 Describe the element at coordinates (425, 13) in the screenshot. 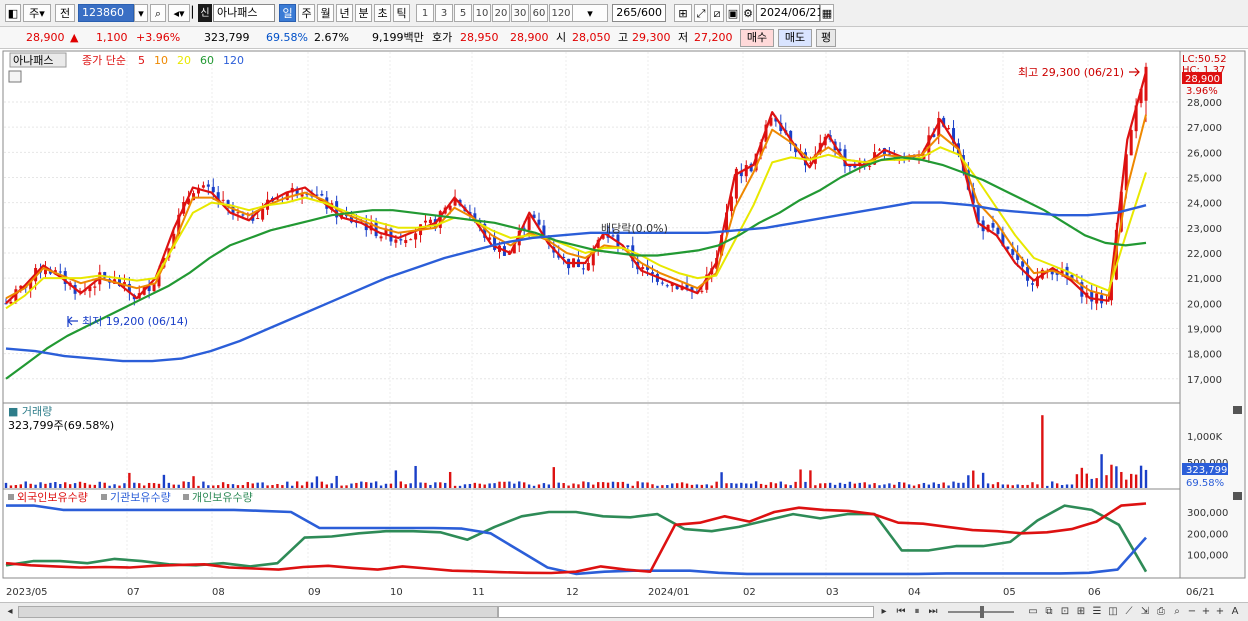

I see `interval-button-1: 1` at that location.